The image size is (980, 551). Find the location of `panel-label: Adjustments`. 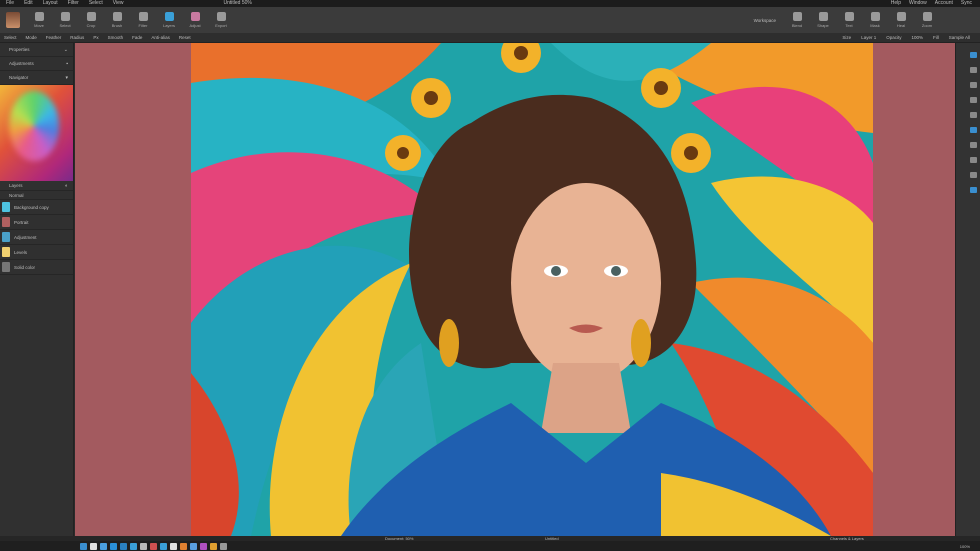

panel-label: Adjustments is located at coordinates (21, 63).